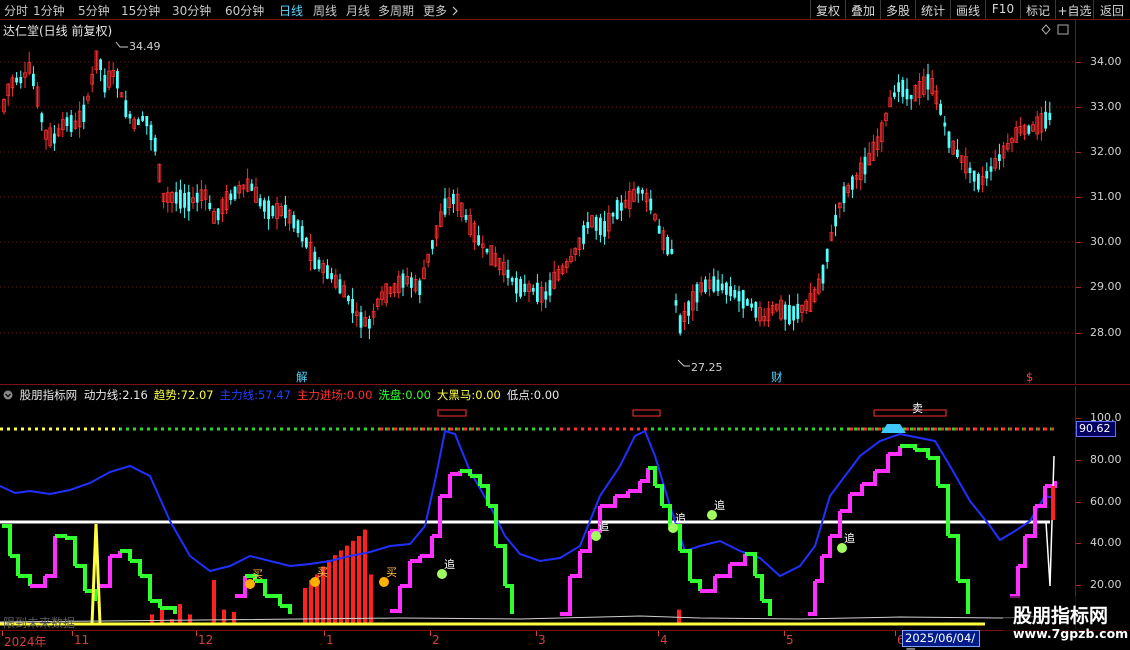 The height and width of the screenshot is (650, 1130). What do you see at coordinates (1111, 9) in the screenshot?
I see `back-button: 返回` at bounding box center [1111, 9].